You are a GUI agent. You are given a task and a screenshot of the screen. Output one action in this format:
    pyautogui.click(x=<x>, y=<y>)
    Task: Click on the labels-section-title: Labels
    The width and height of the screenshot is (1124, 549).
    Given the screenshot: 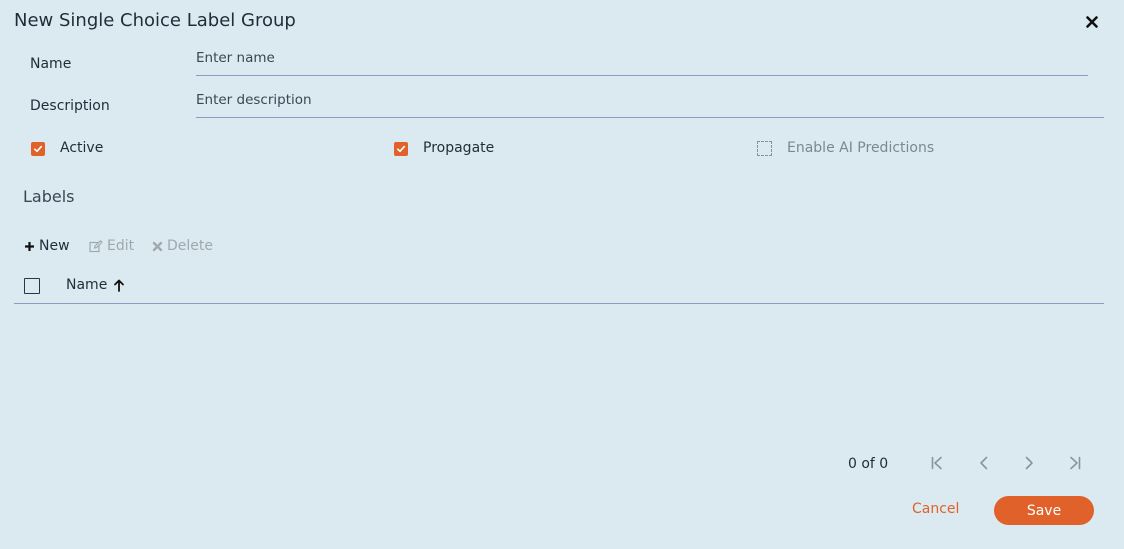 What is the action you would take?
    pyautogui.click(x=49, y=196)
    